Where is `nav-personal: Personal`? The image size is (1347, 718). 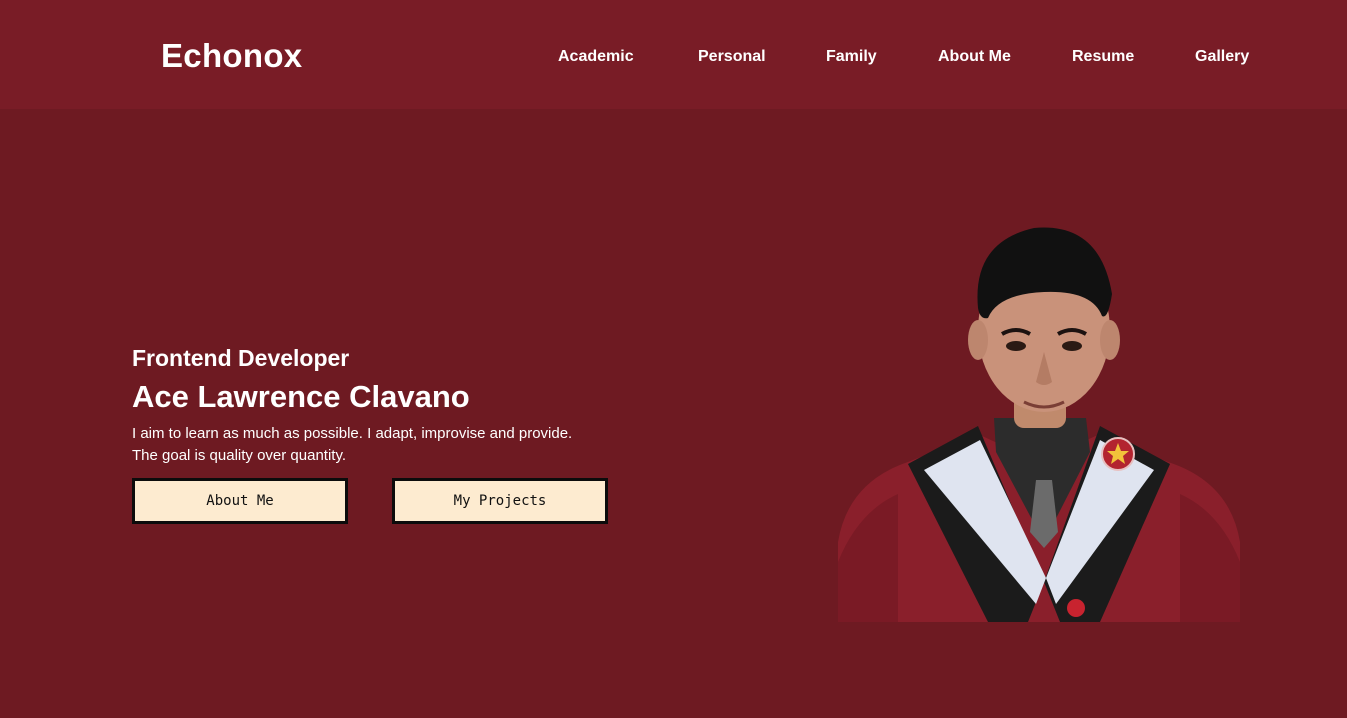
nav-personal: Personal is located at coordinates (732, 57).